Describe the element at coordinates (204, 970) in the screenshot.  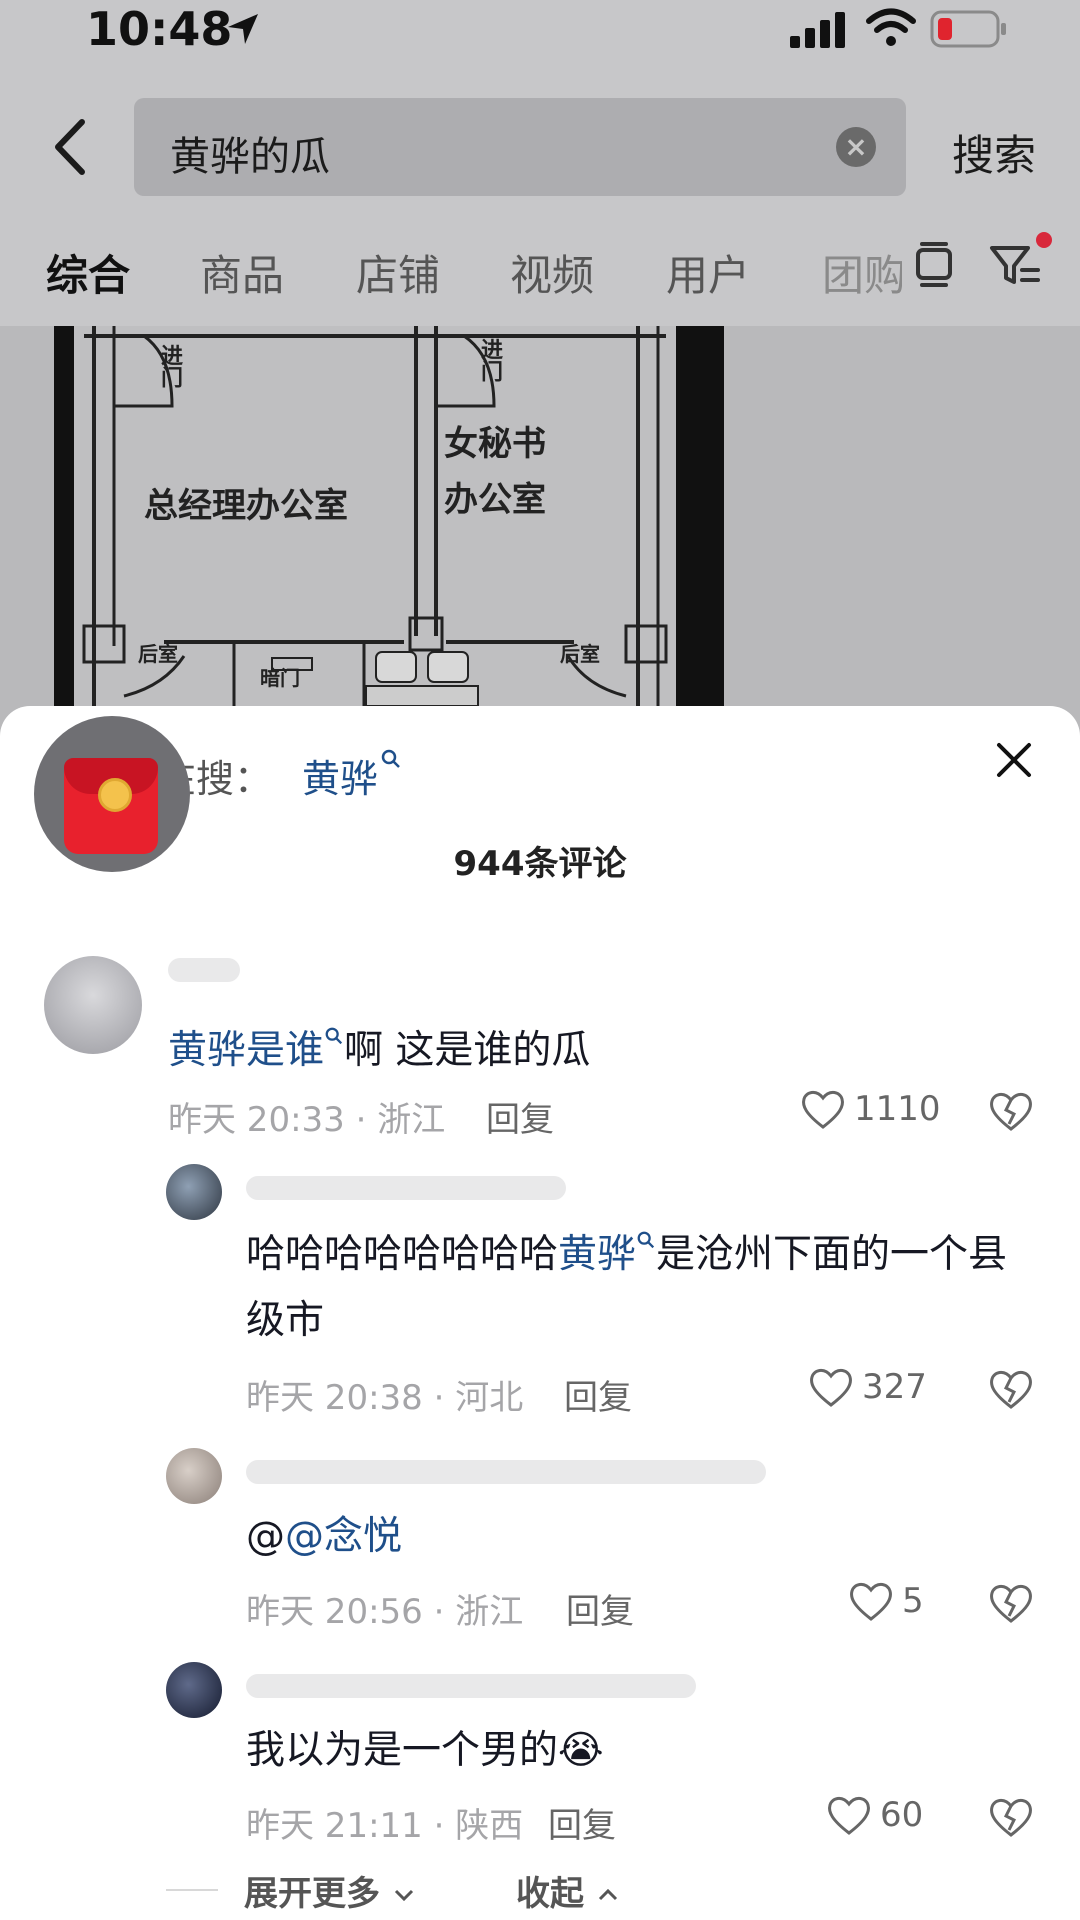
I see `commenter-name-blurred` at that location.